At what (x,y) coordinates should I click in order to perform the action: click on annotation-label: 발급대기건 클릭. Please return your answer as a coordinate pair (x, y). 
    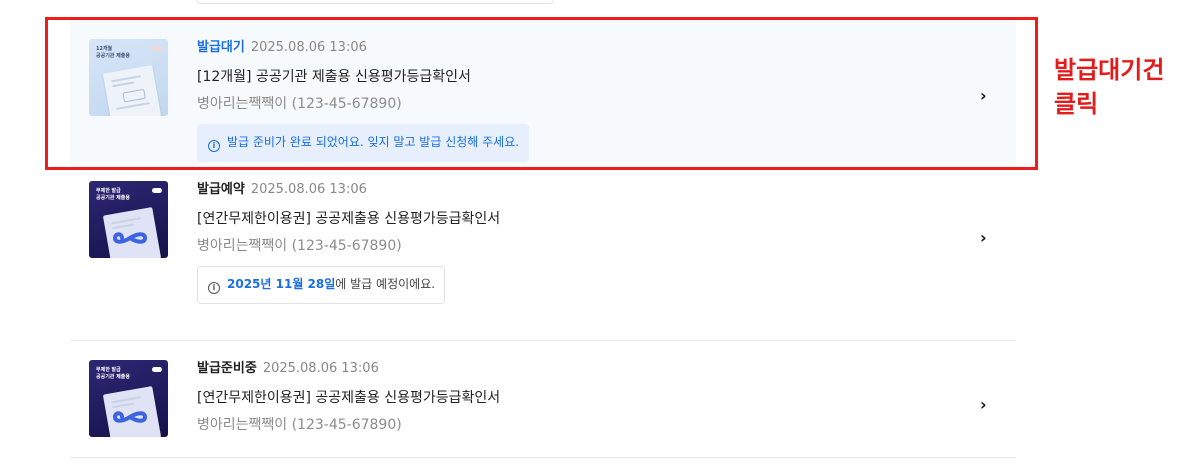
    Looking at the image, I should click on (1109, 87).